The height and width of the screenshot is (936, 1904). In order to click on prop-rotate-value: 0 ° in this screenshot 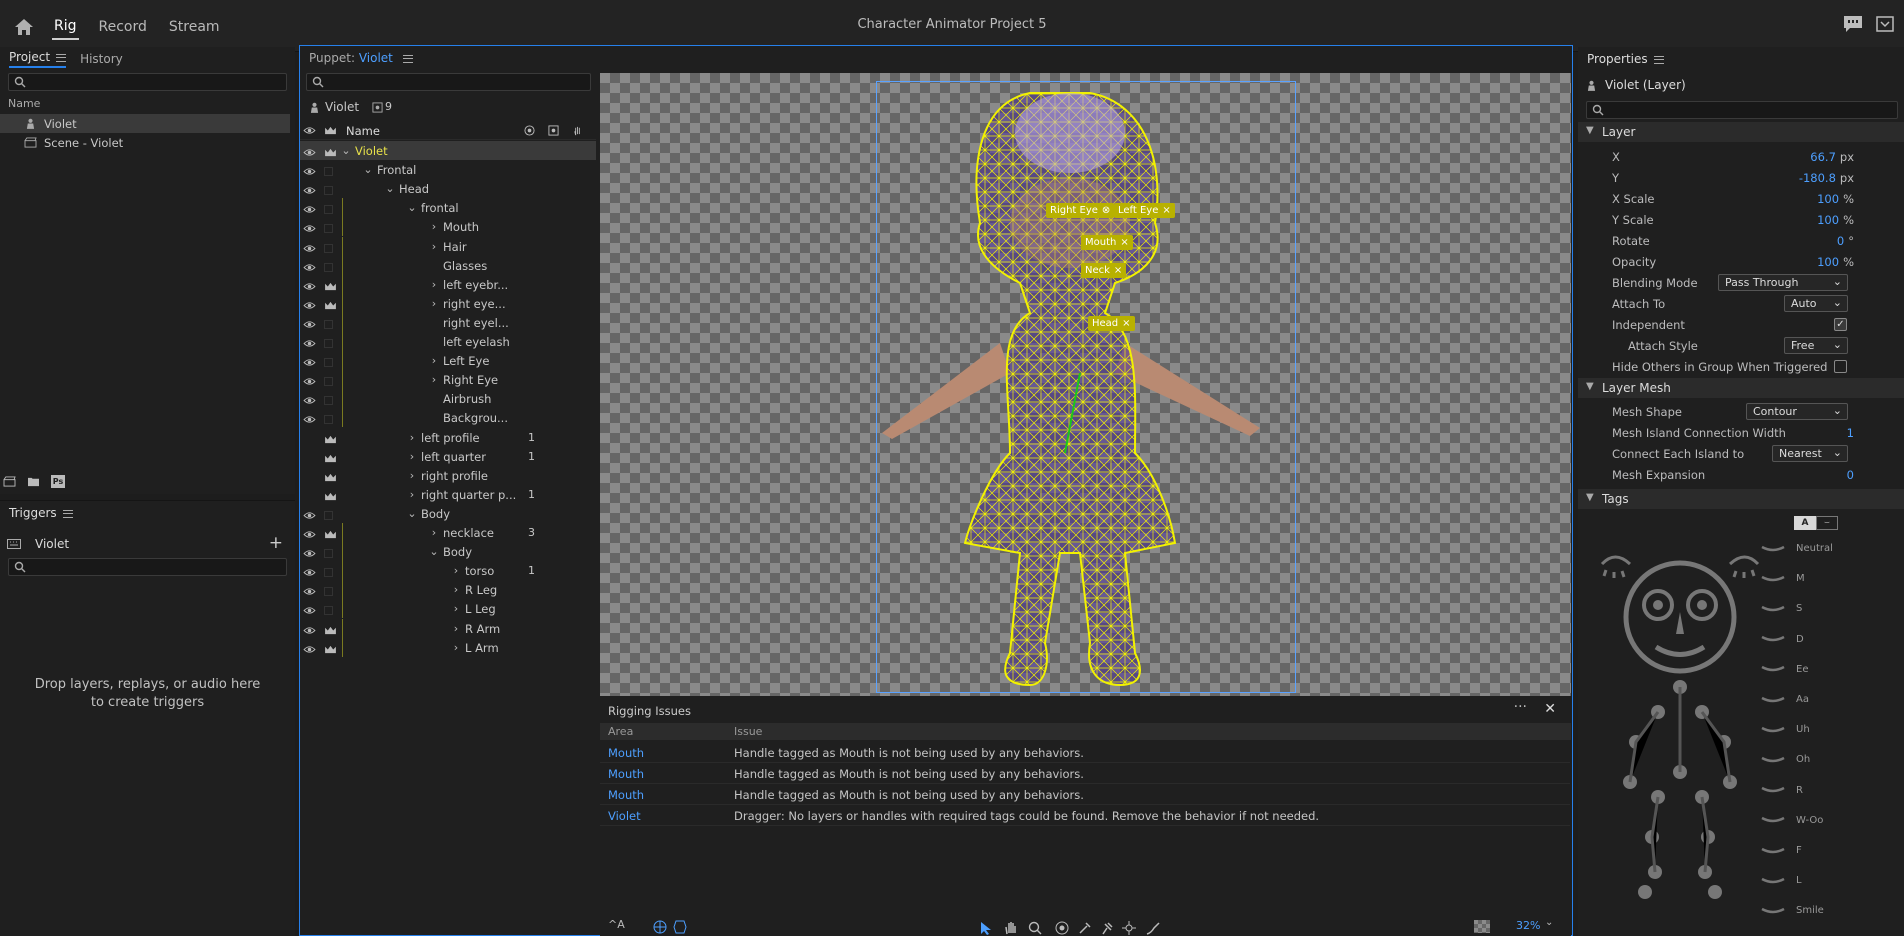, I will do `click(1845, 241)`.